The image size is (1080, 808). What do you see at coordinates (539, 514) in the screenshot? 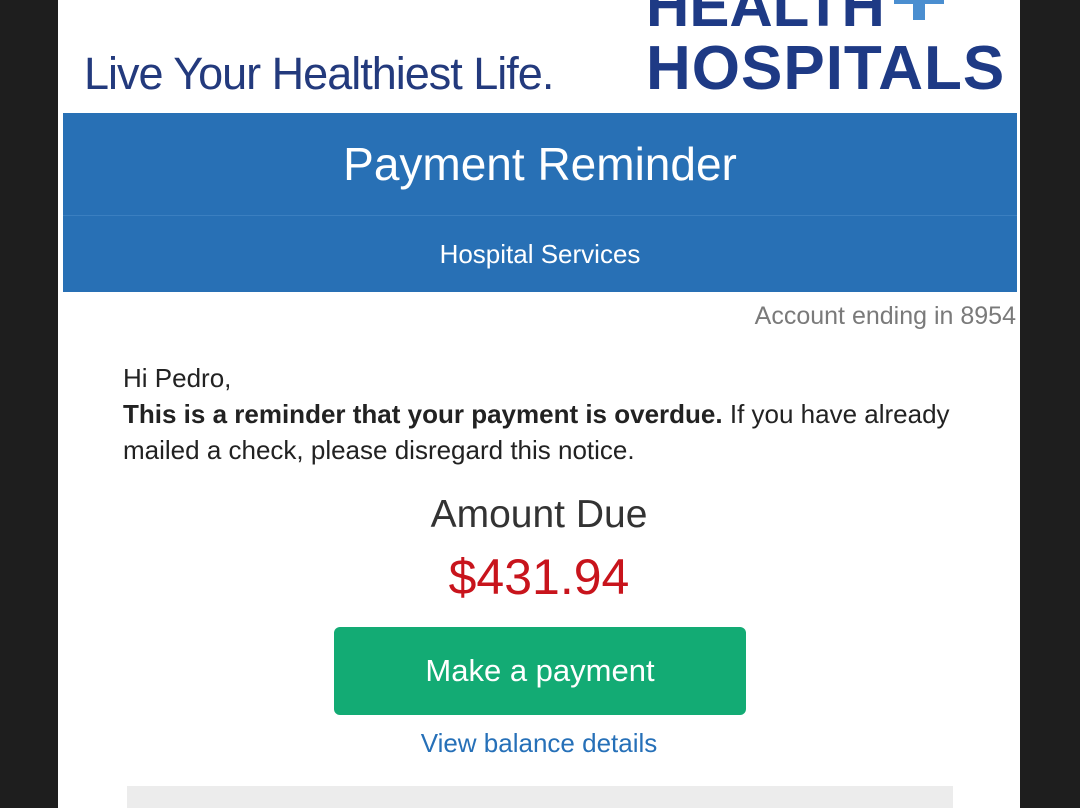
I see `amount-due-label: Amount Due` at bounding box center [539, 514].